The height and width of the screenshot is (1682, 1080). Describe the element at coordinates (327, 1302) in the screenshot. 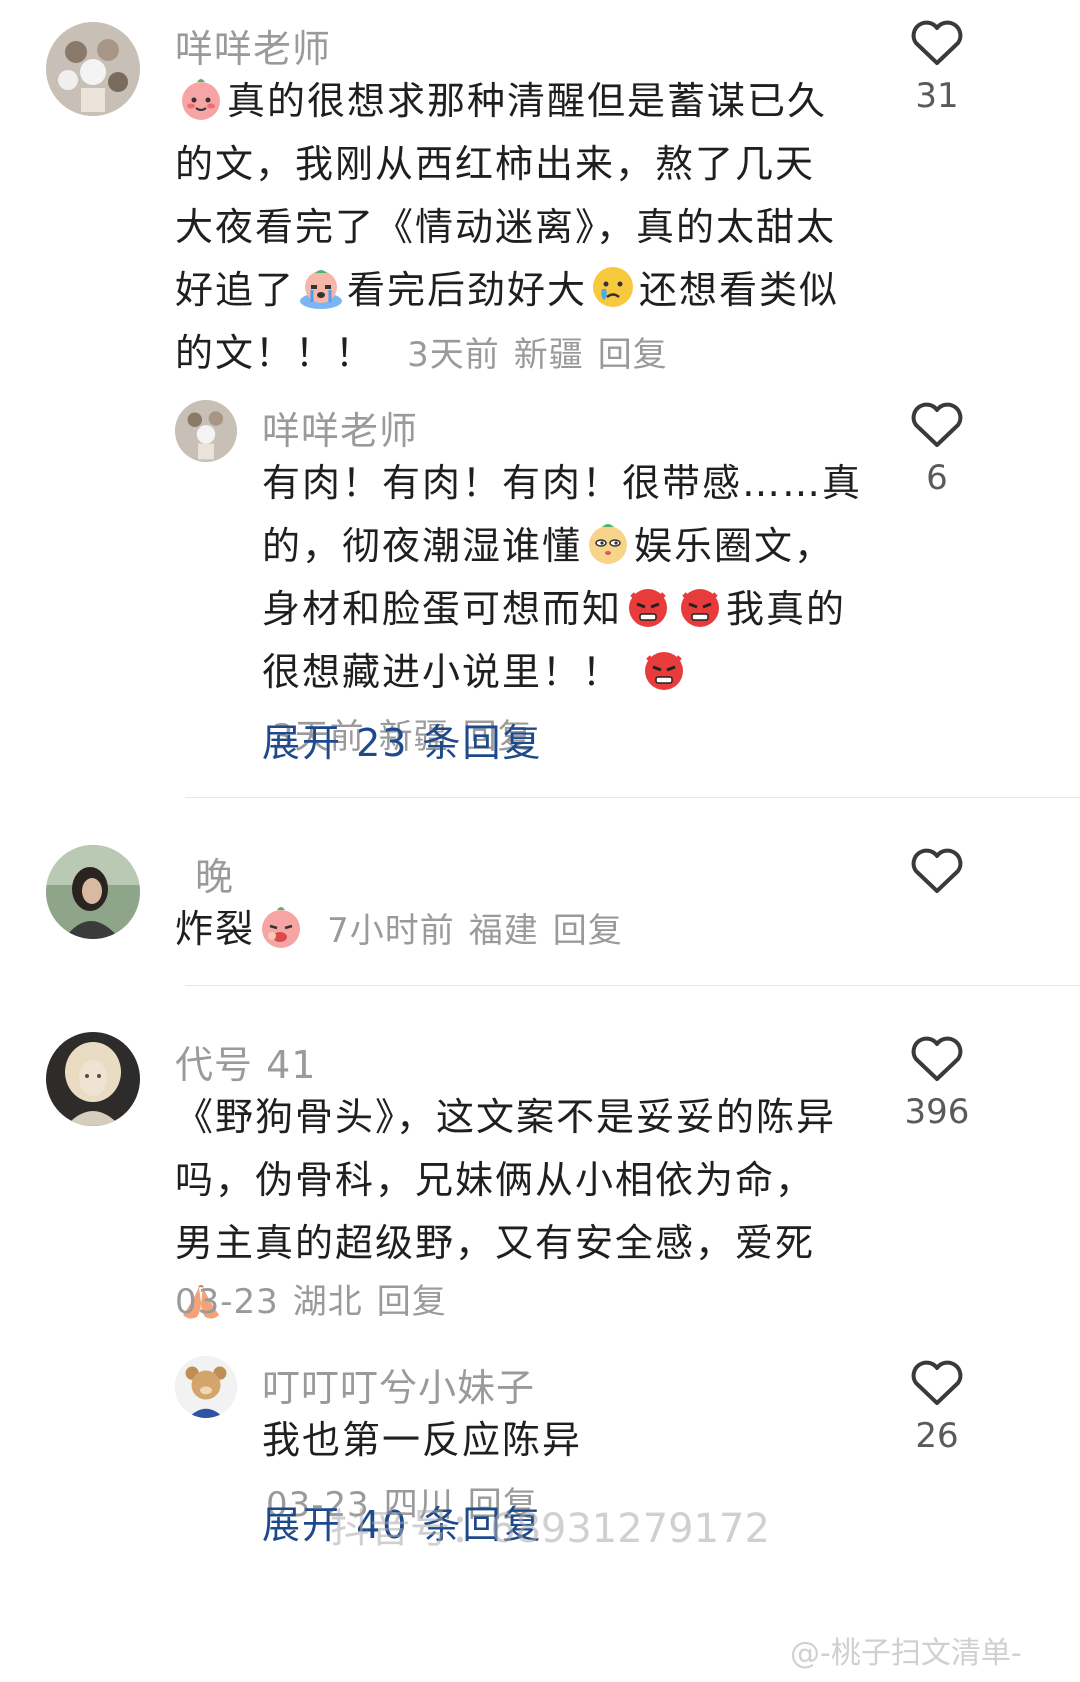

I see `comment-location: 湖北` at that location.